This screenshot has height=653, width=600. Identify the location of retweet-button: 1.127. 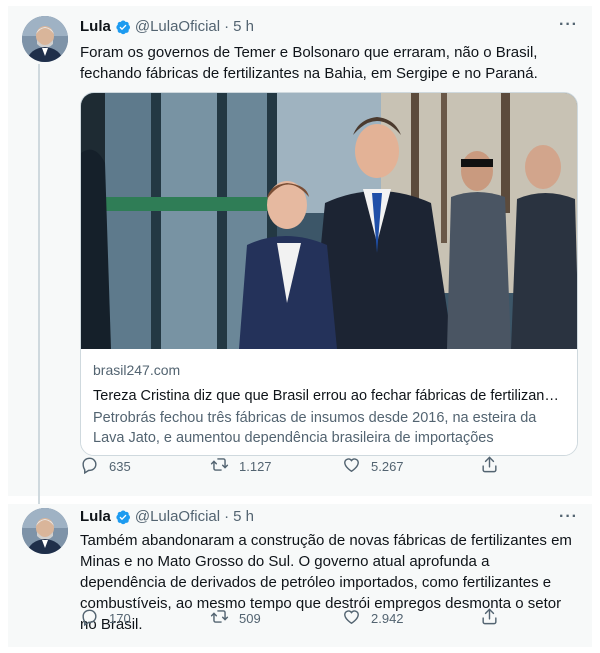
(241, 466).